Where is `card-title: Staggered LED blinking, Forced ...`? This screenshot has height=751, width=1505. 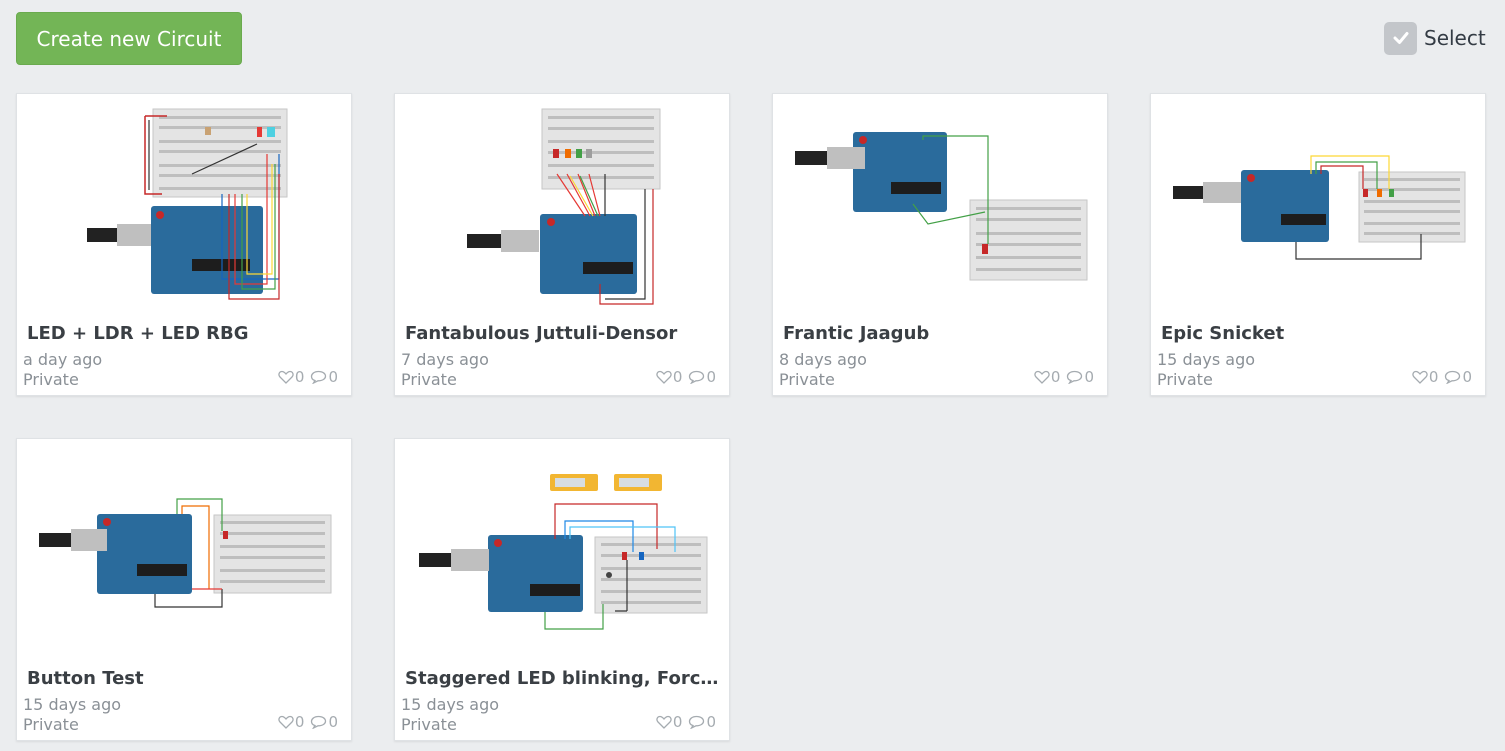
card-title: Staggered LED blinking, Forced ... is located at coordinates (563, 678).